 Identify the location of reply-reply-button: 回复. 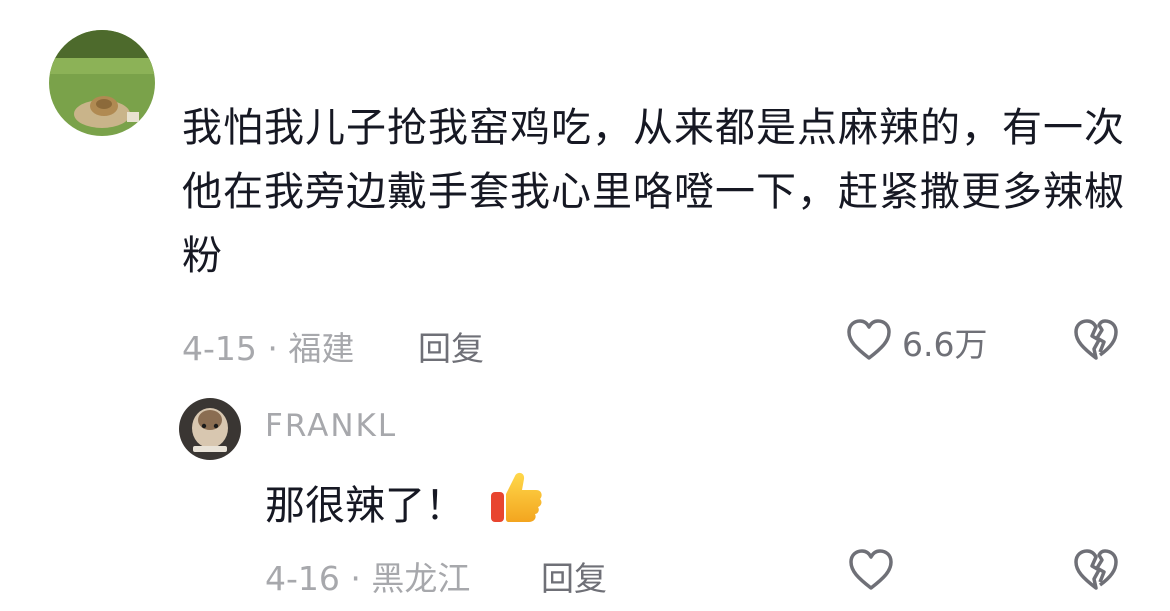
(574, 576).